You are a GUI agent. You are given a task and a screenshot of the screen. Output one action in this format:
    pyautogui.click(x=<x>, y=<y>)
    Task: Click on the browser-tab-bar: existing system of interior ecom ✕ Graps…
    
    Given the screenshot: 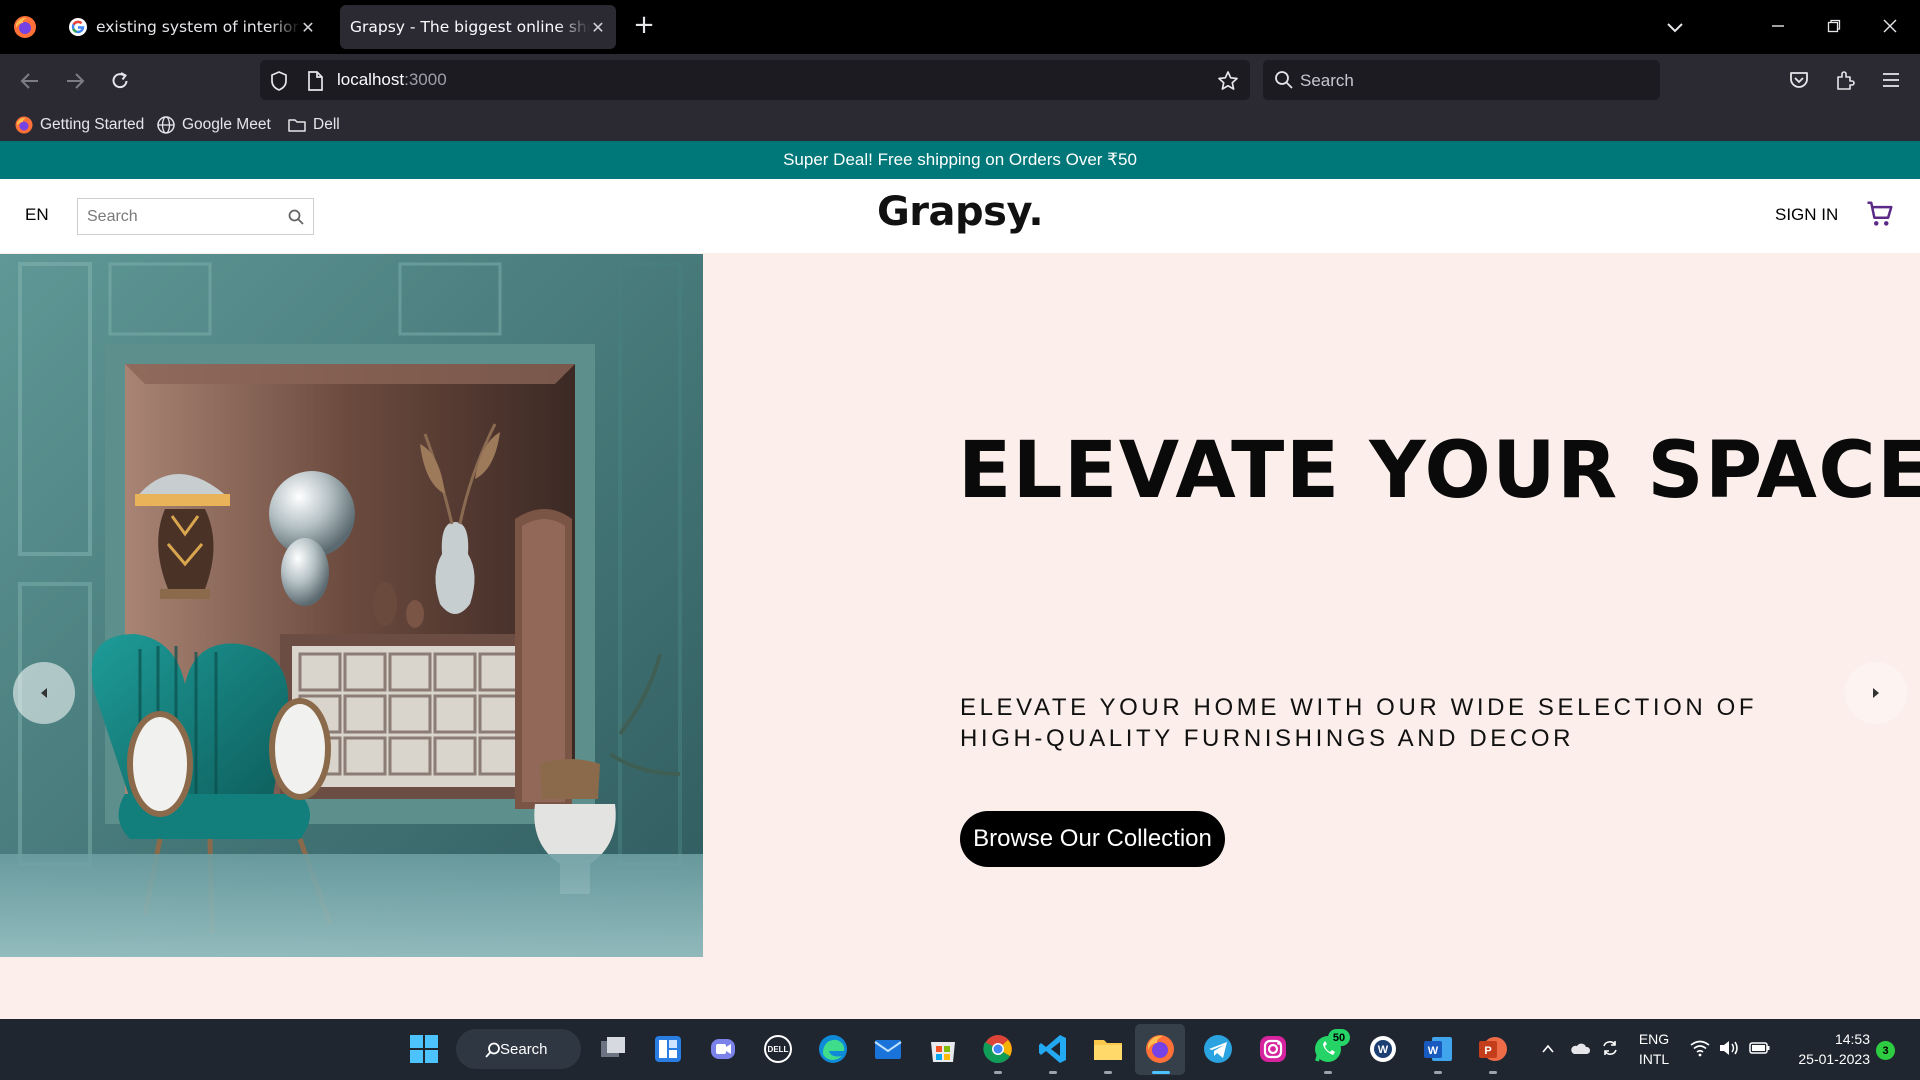 What is the action you would take?
    pyautogui.click(x=960, y=27)
    